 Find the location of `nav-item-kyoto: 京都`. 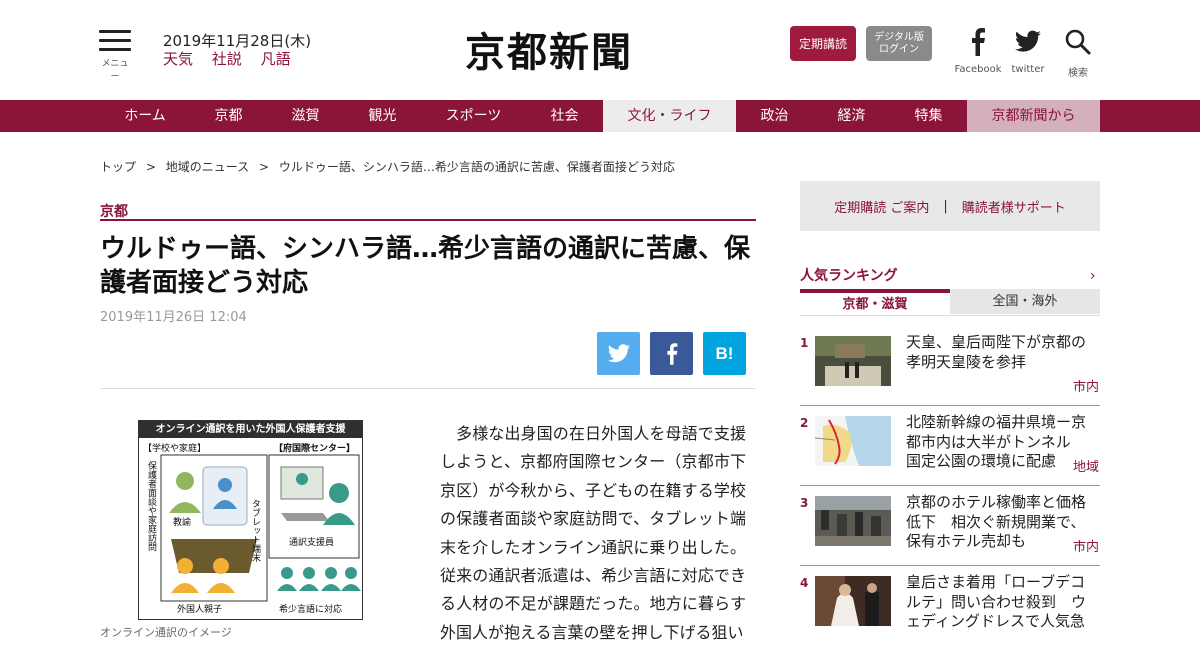

nav-item-kyoto: 京都 is located at coordinates (228, 116).